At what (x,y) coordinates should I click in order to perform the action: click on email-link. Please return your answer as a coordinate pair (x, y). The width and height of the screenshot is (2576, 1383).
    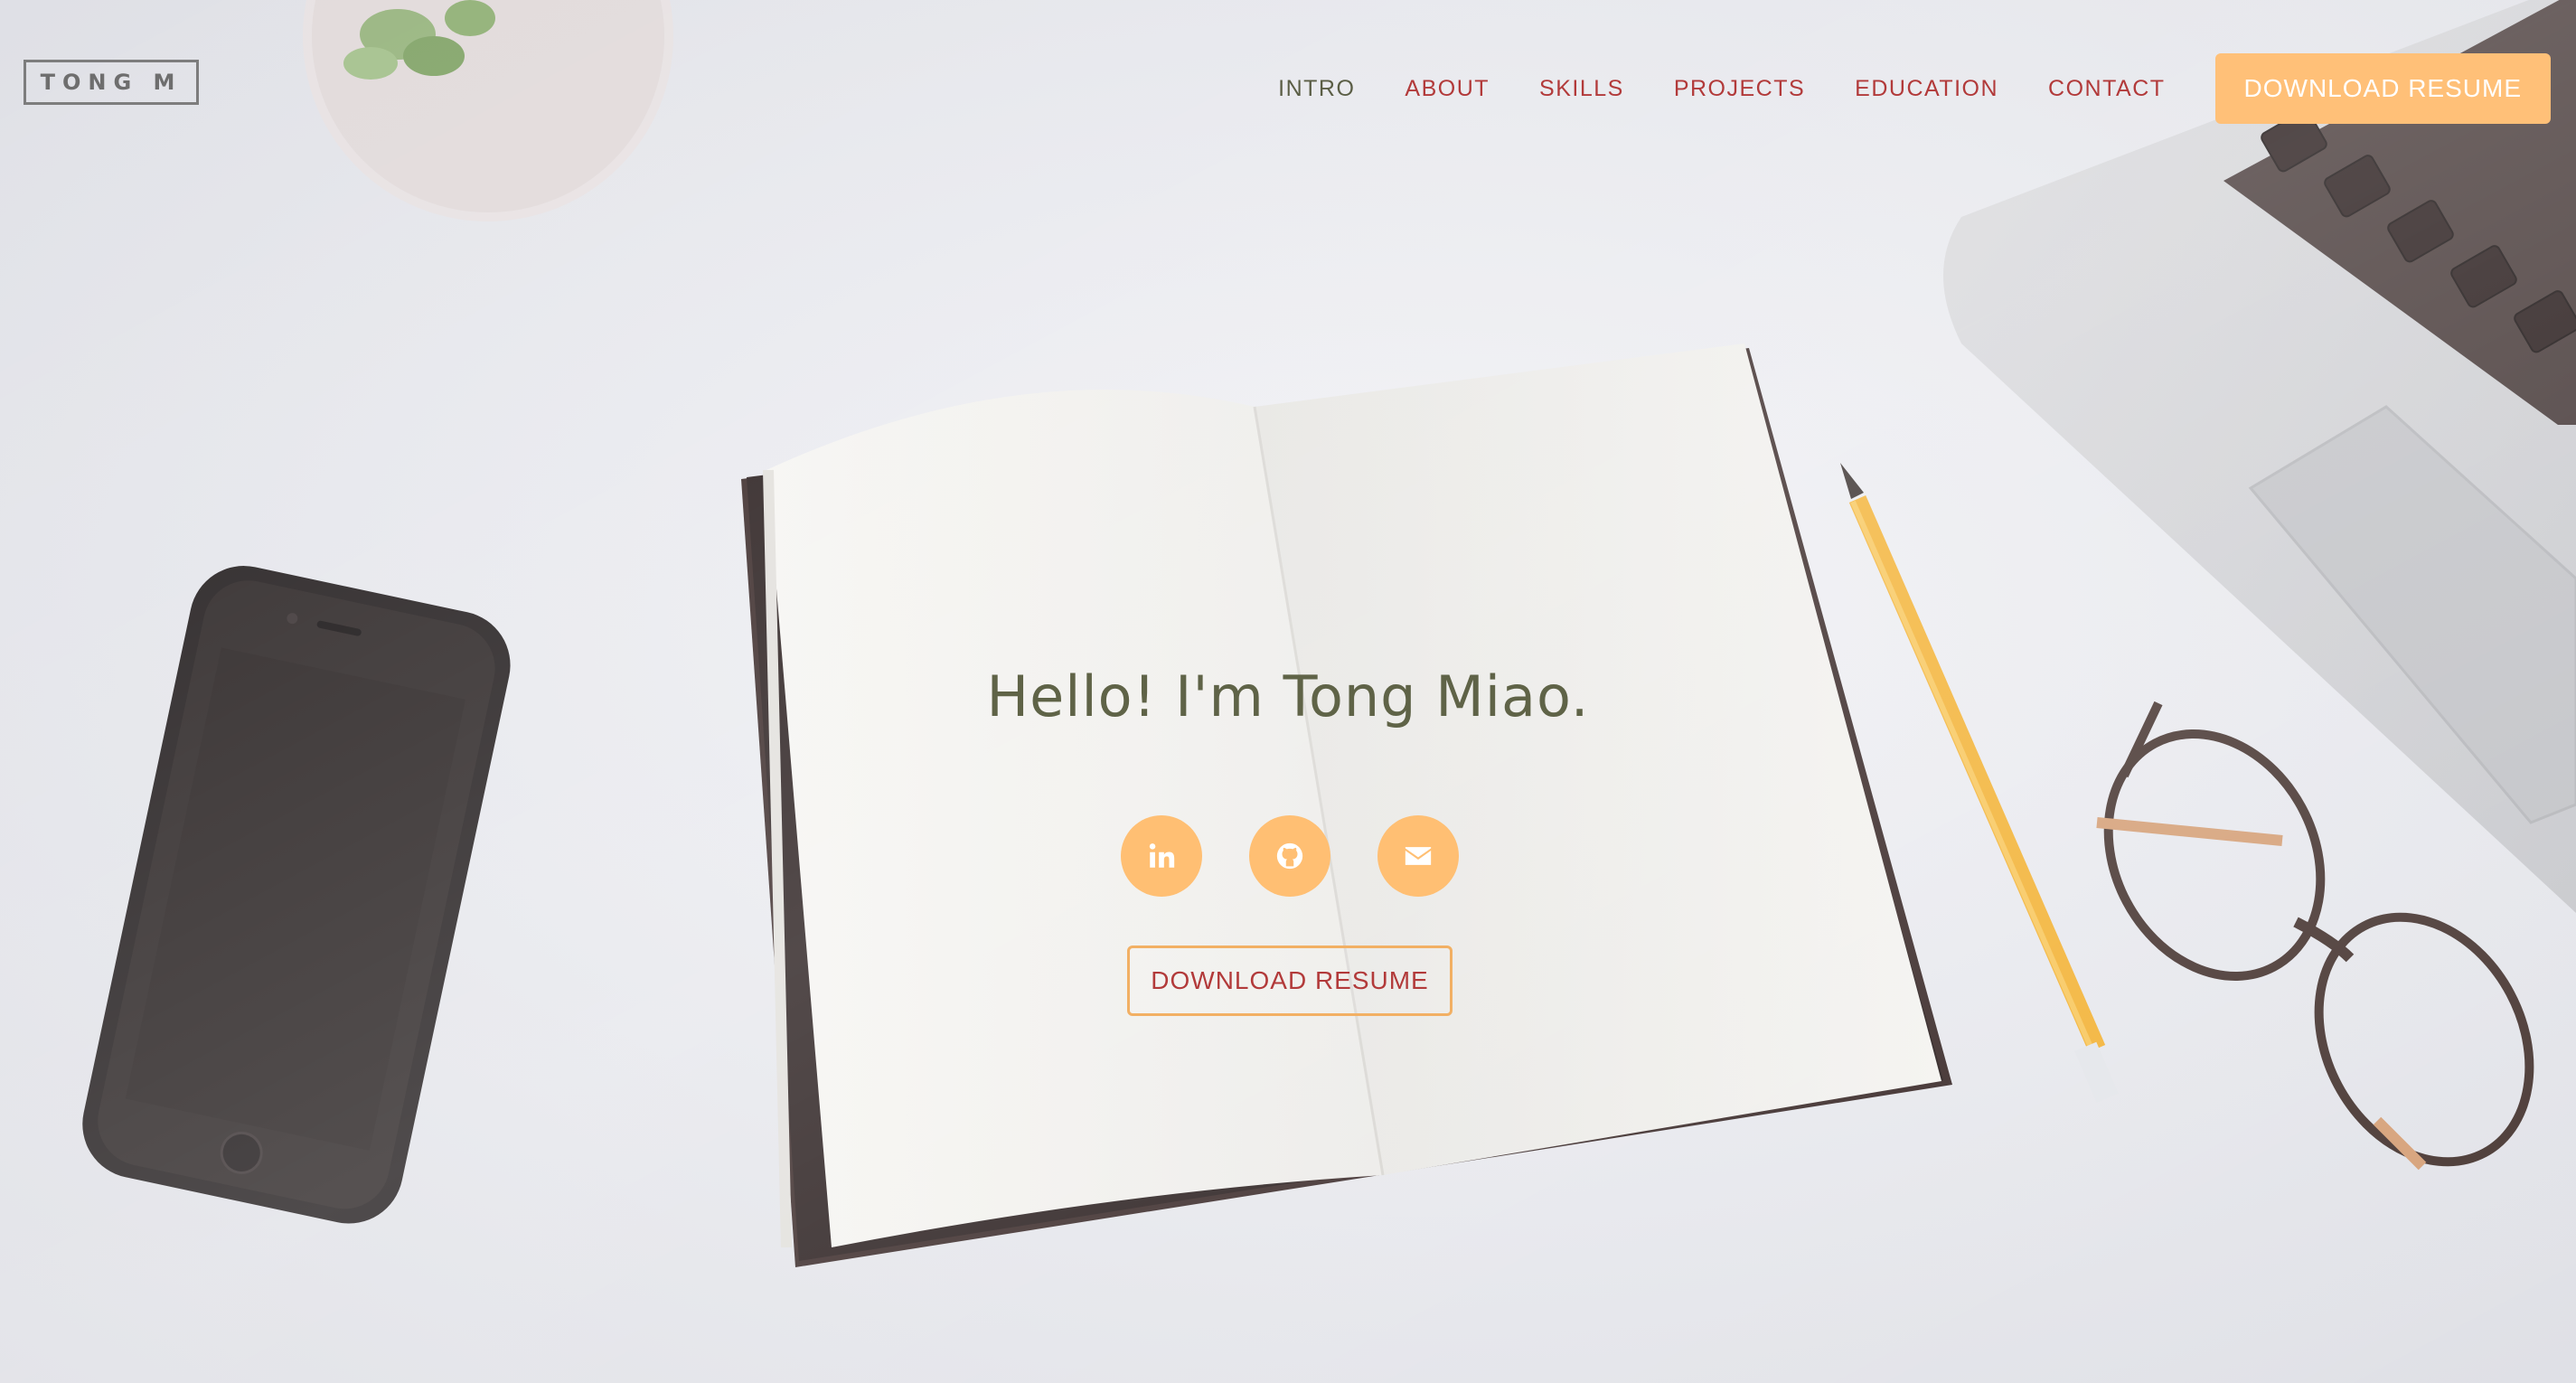
    Looking at the image, I should click on (1418, 856).